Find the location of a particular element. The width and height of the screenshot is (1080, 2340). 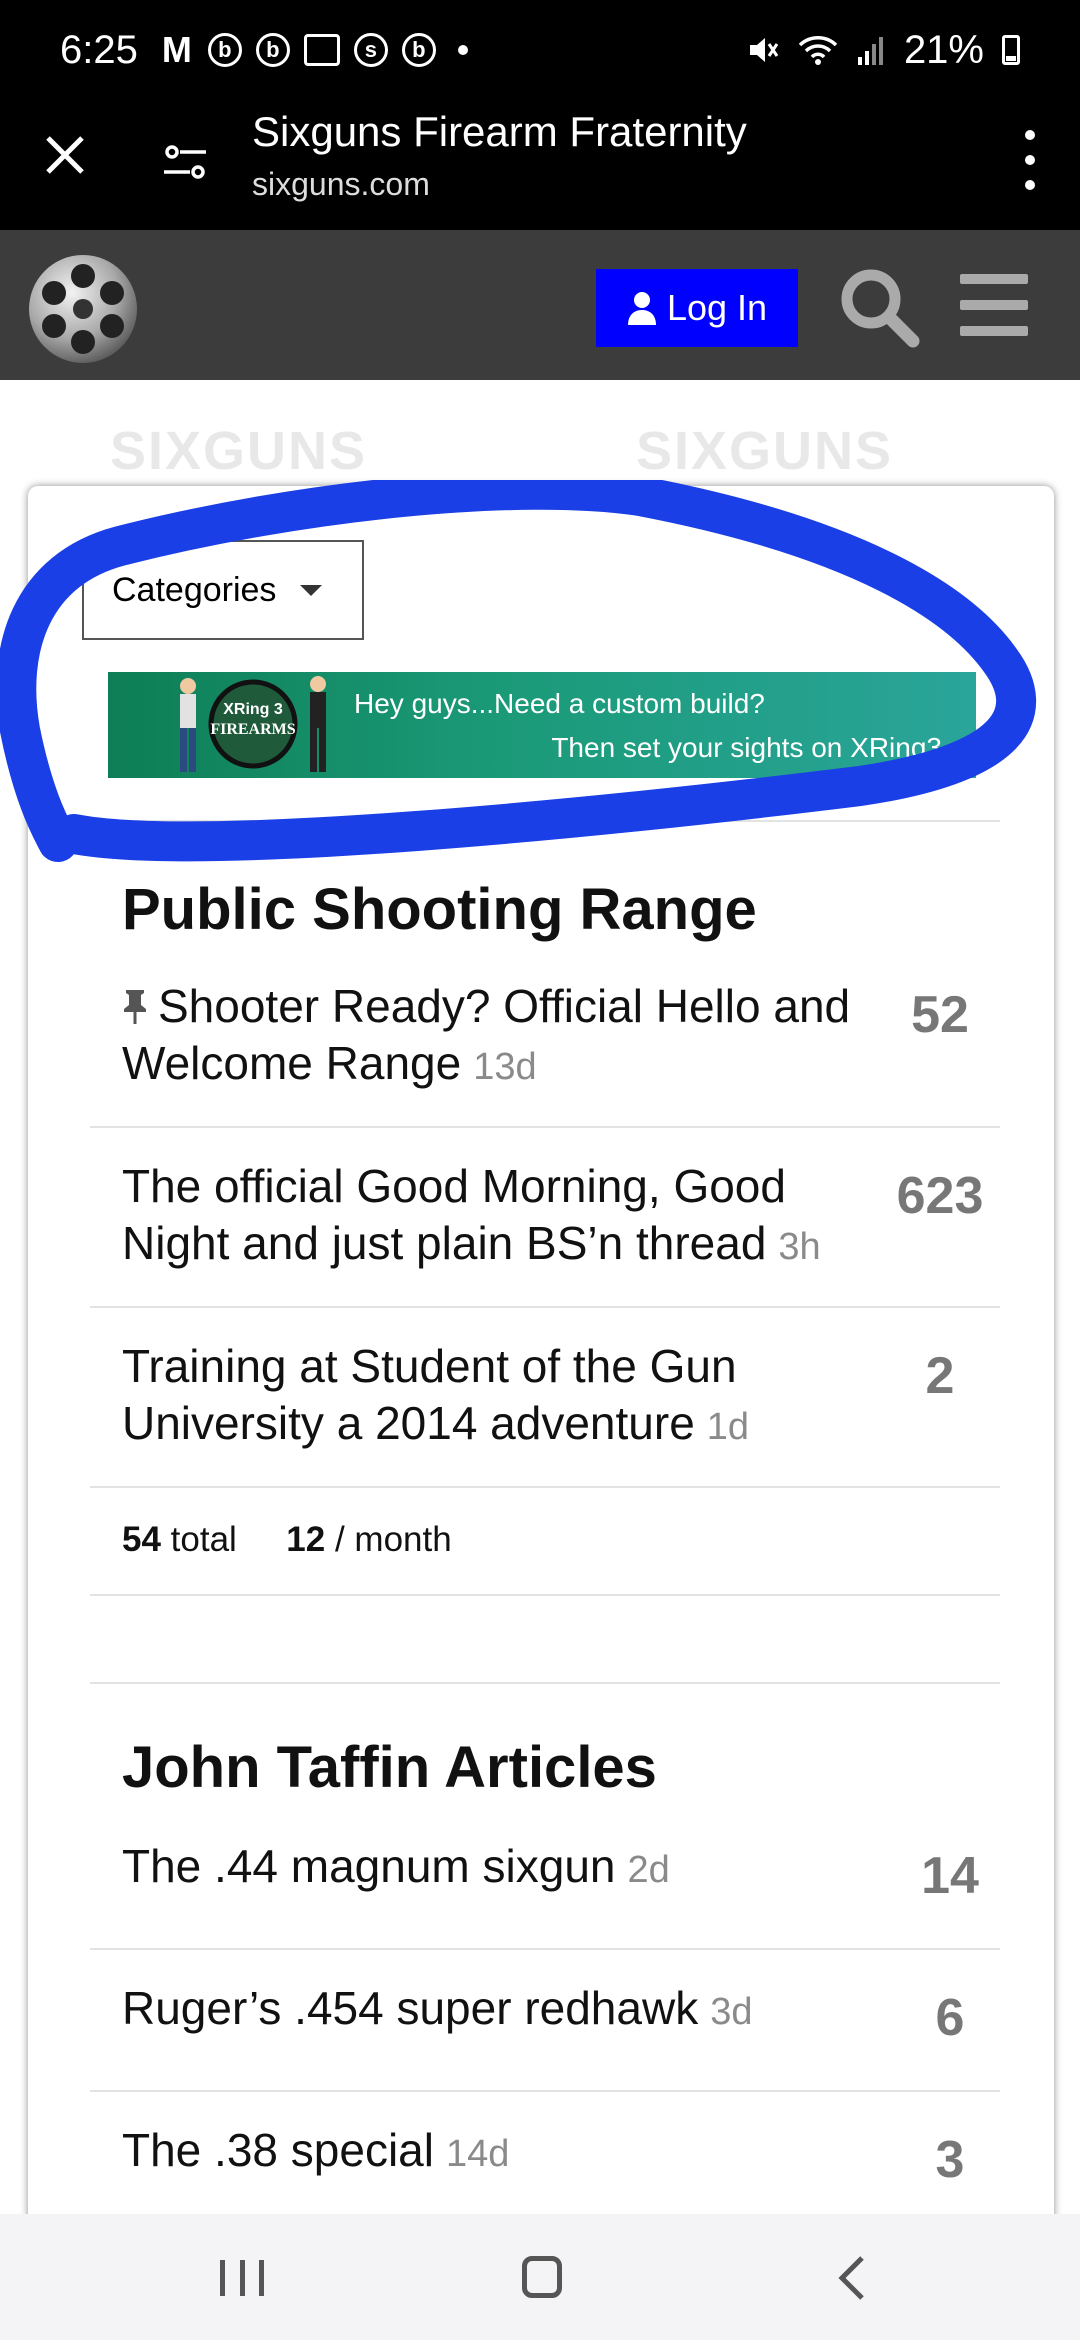

gmail-icon: M is located at coordinates (176, 49).